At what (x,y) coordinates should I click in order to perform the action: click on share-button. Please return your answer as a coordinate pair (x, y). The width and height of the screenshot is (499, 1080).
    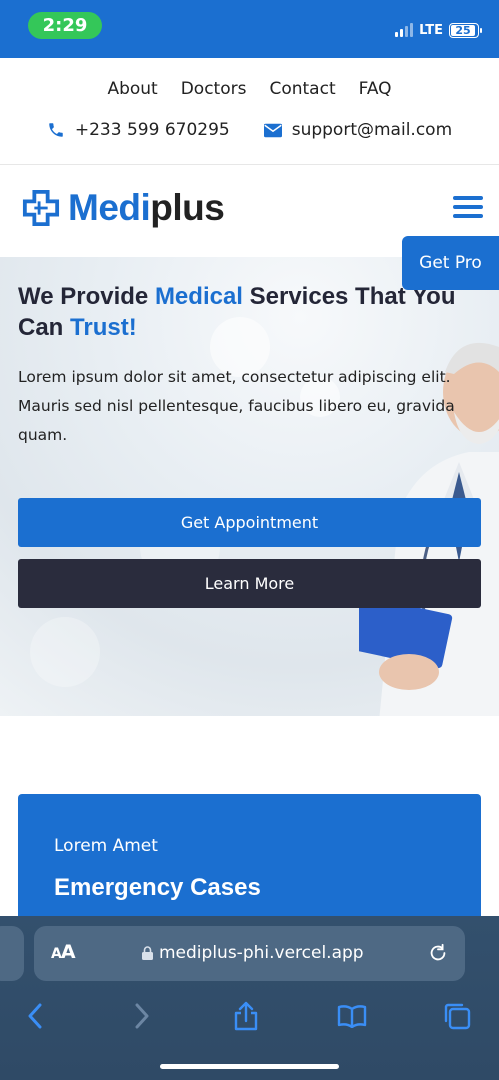
    Looking at the image, I should click on (246, 1016).